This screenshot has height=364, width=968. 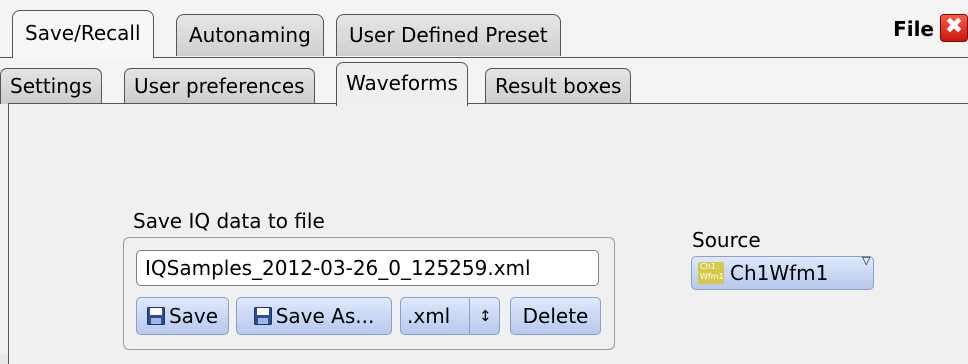 What do you see at coordinates (229, 221) in the screenshot?
I see `save-iq-group-label: Save IQ data to file` at bounding box center [229, 221].